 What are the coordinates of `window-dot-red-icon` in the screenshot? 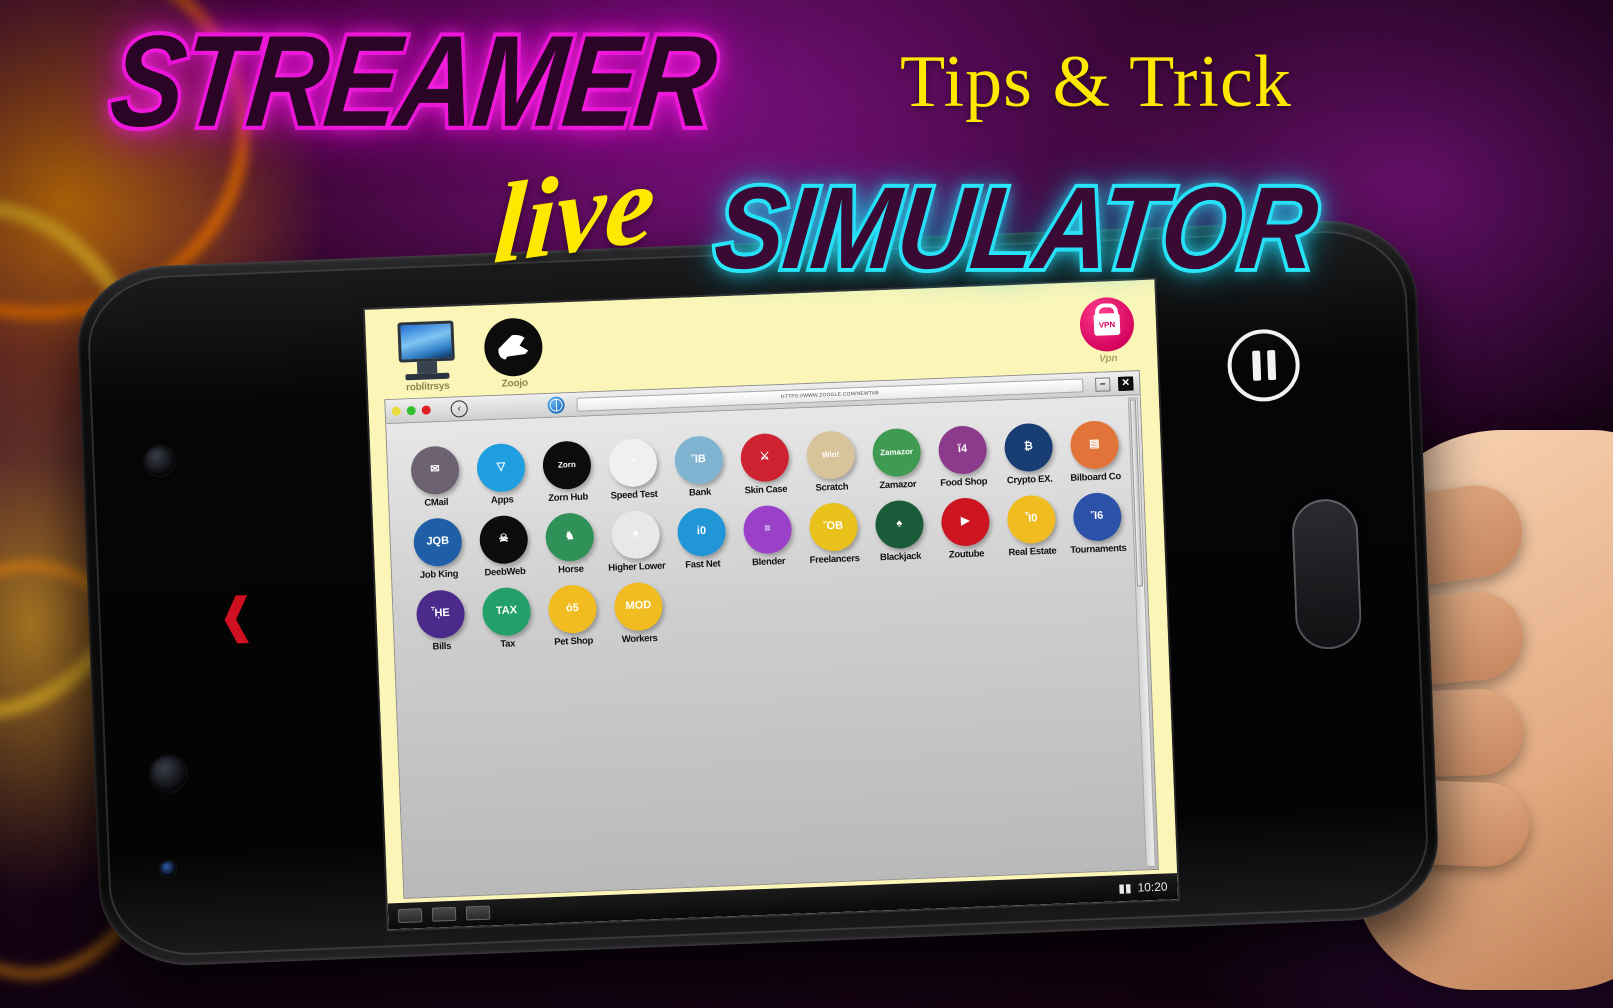 It's located at (426, 410).